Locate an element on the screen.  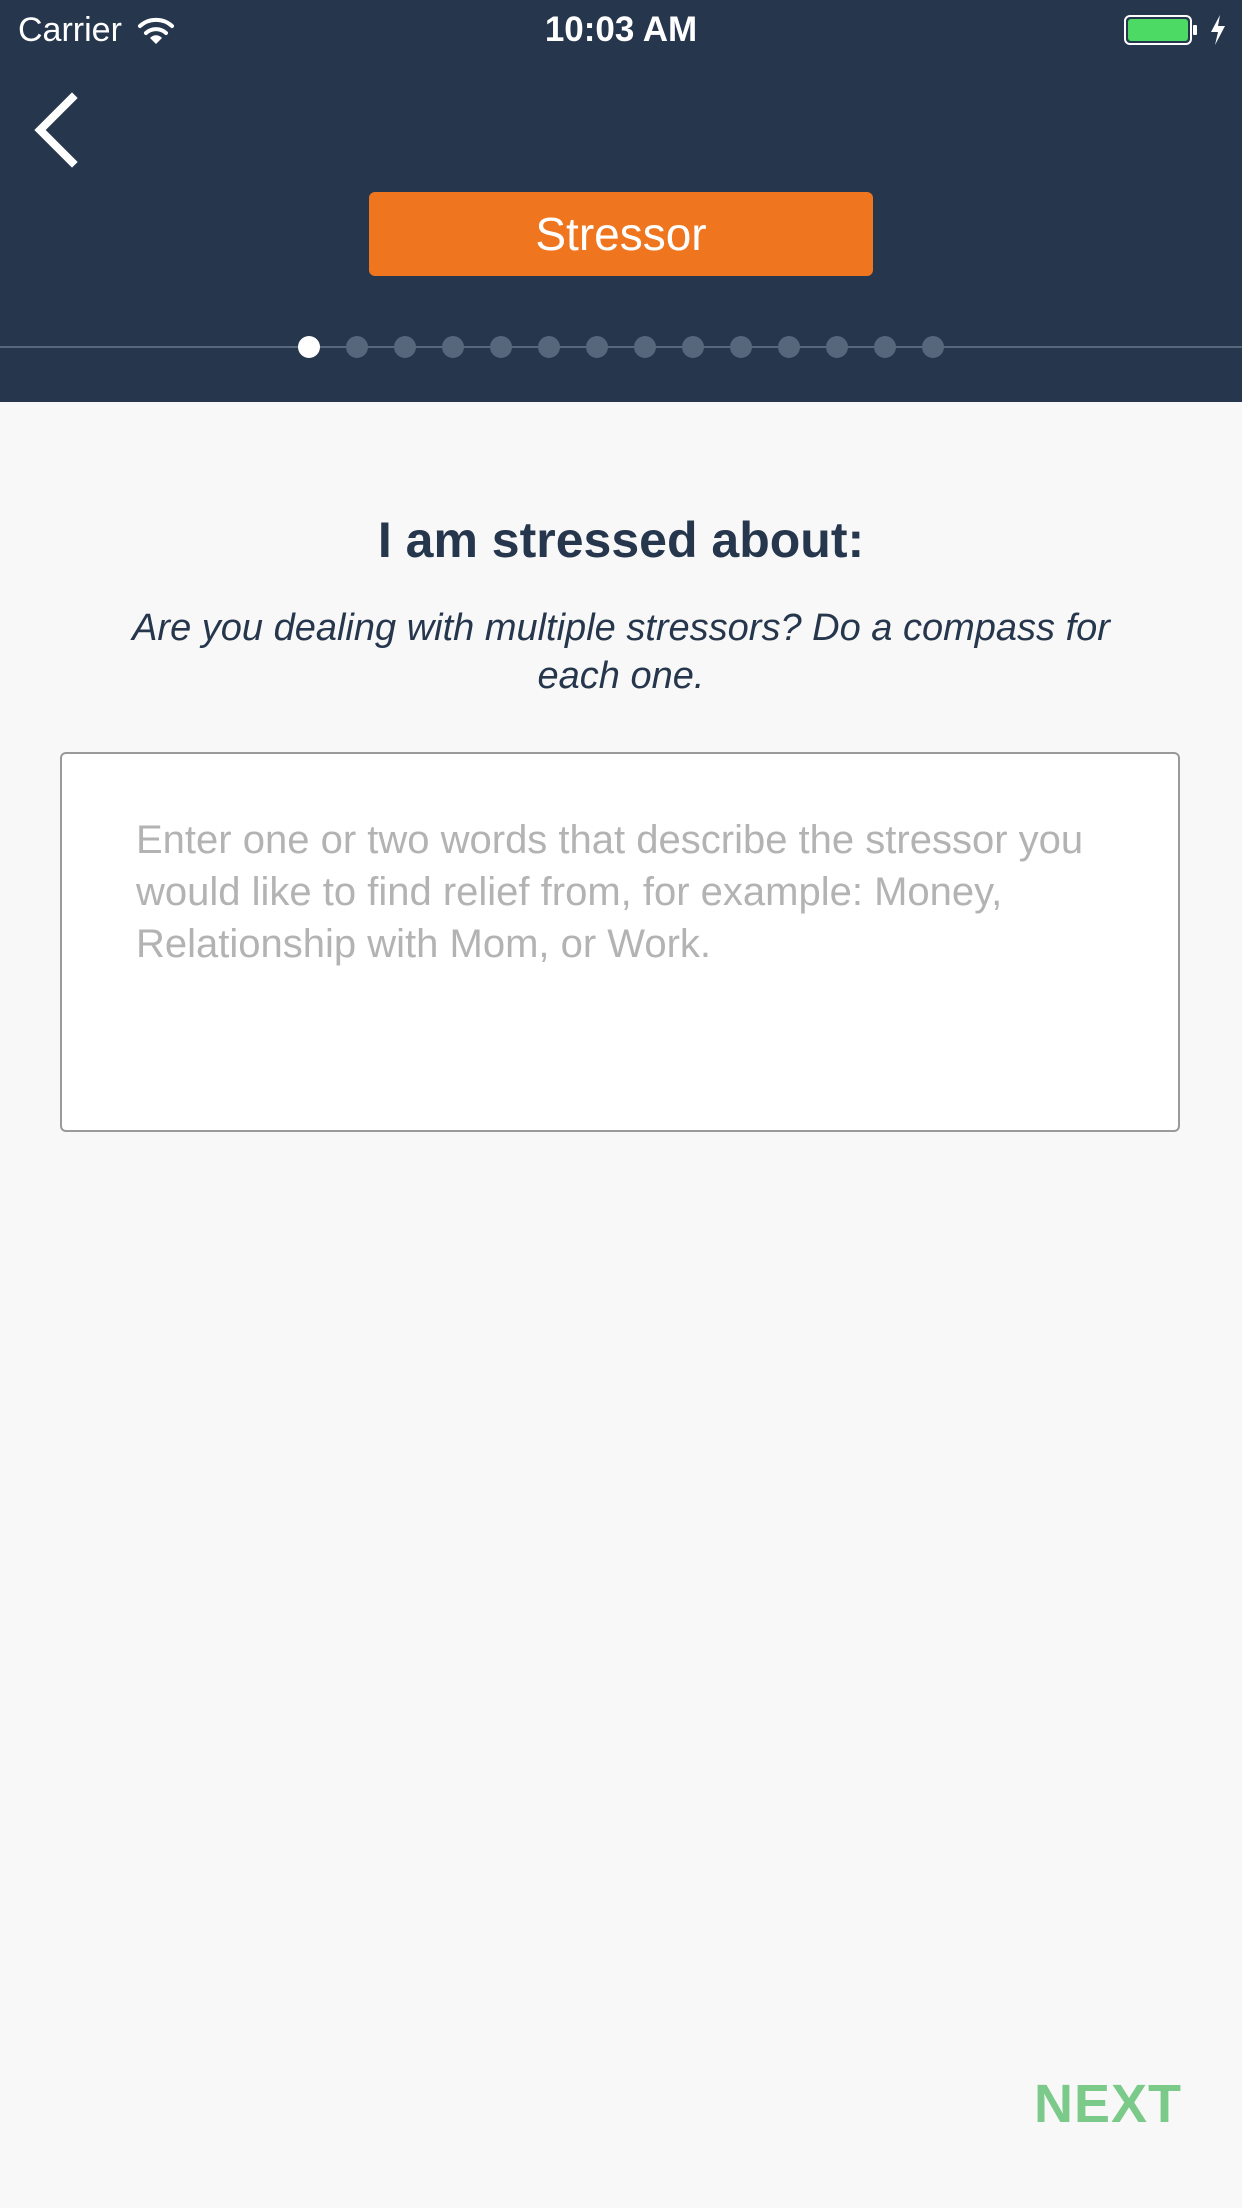
question-heading: I am stressed about: is located at coordinates (621, 540).